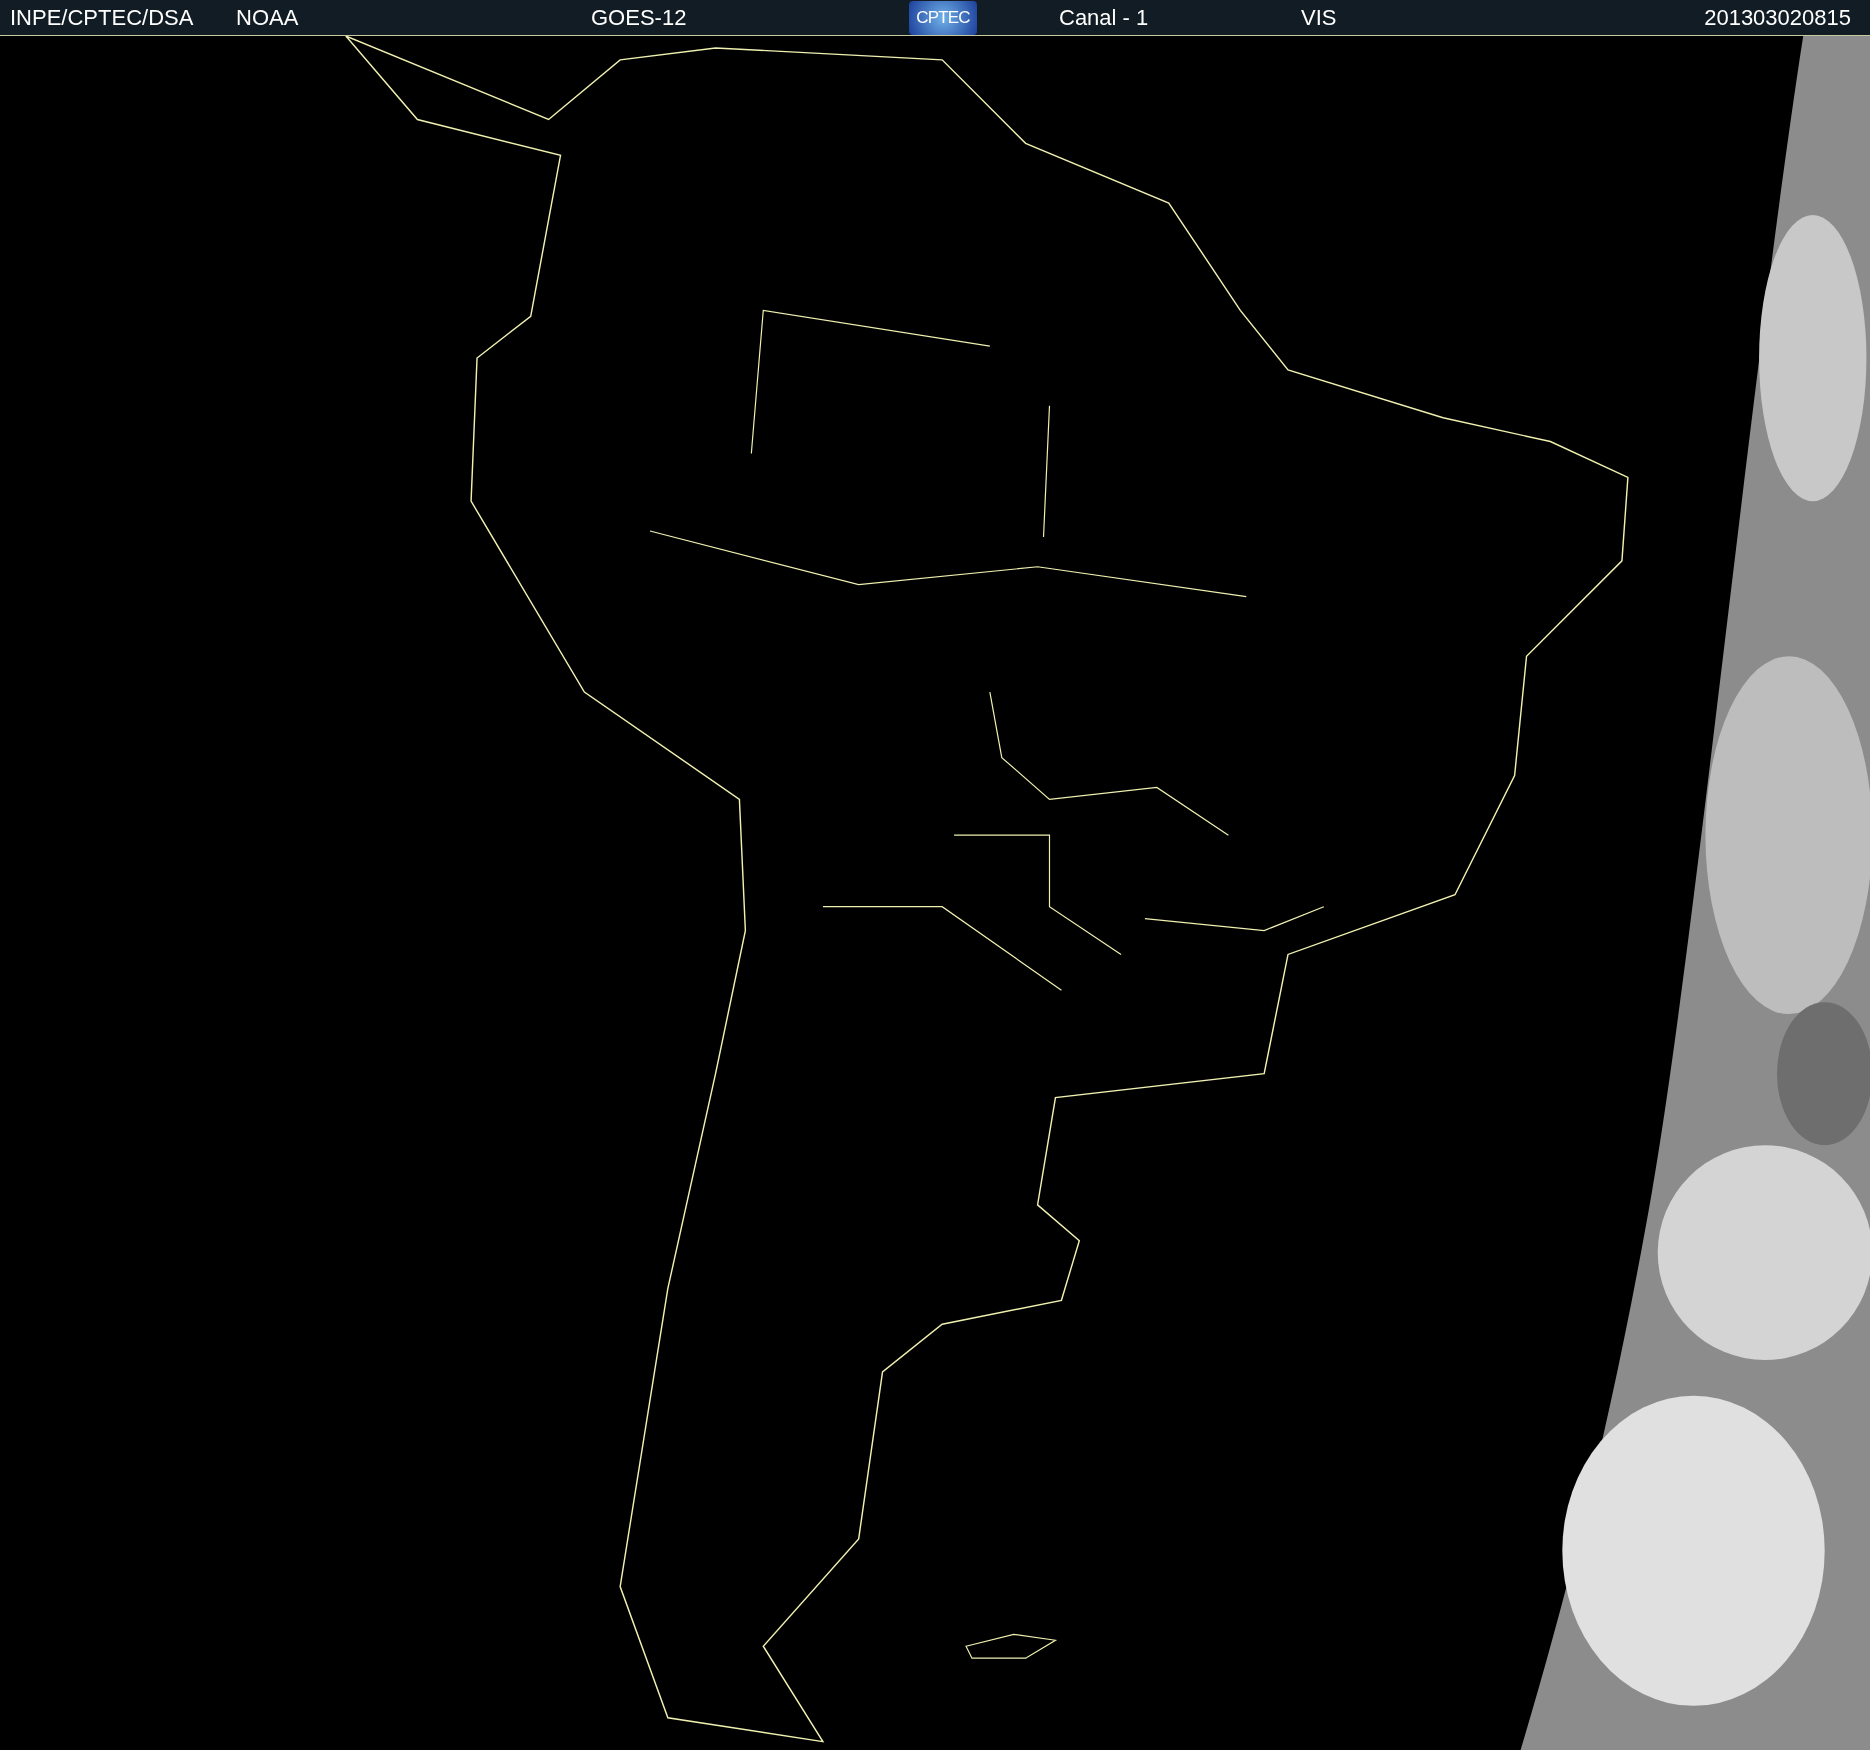  What do you see at coordinates (1777, 17) in the screenshot?
I see `header-label: 201303020815` at bounding box center [1777, 17].